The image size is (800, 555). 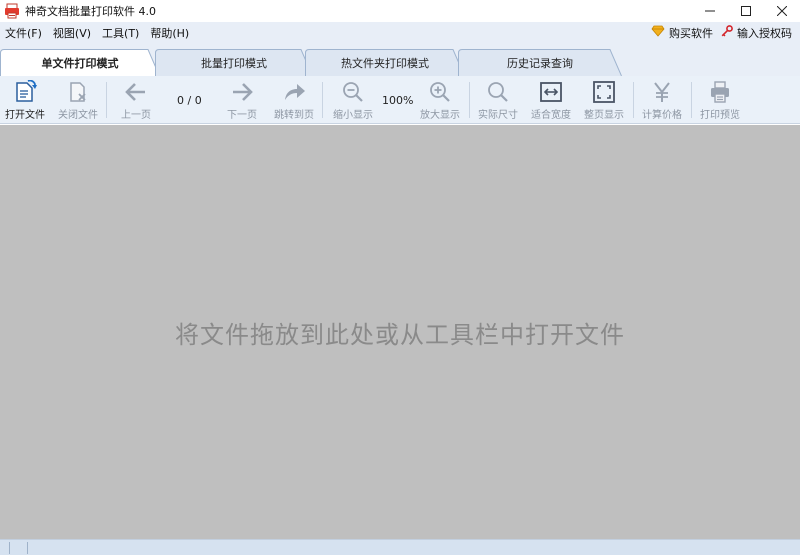 What do you see at coordinates (400, 32) in the screenshot?
I see `menu-bar: 文件(F) 视图(V) 工具(T) 帮助(H) 购买软件 输入授权码` at bounding box center [400, 32].